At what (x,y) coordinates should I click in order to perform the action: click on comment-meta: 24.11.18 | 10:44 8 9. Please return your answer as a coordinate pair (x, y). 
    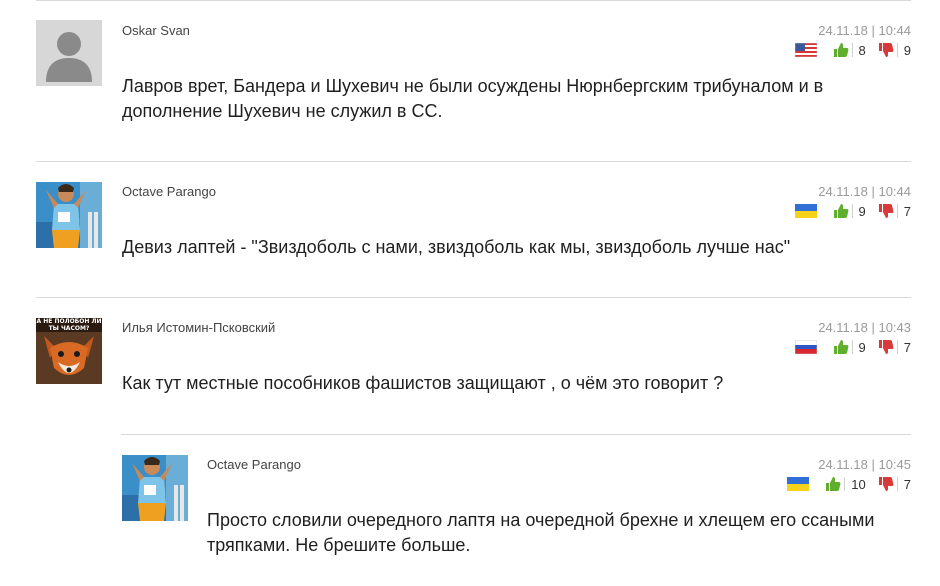
    Looking at the image, I should click on (811, 43).